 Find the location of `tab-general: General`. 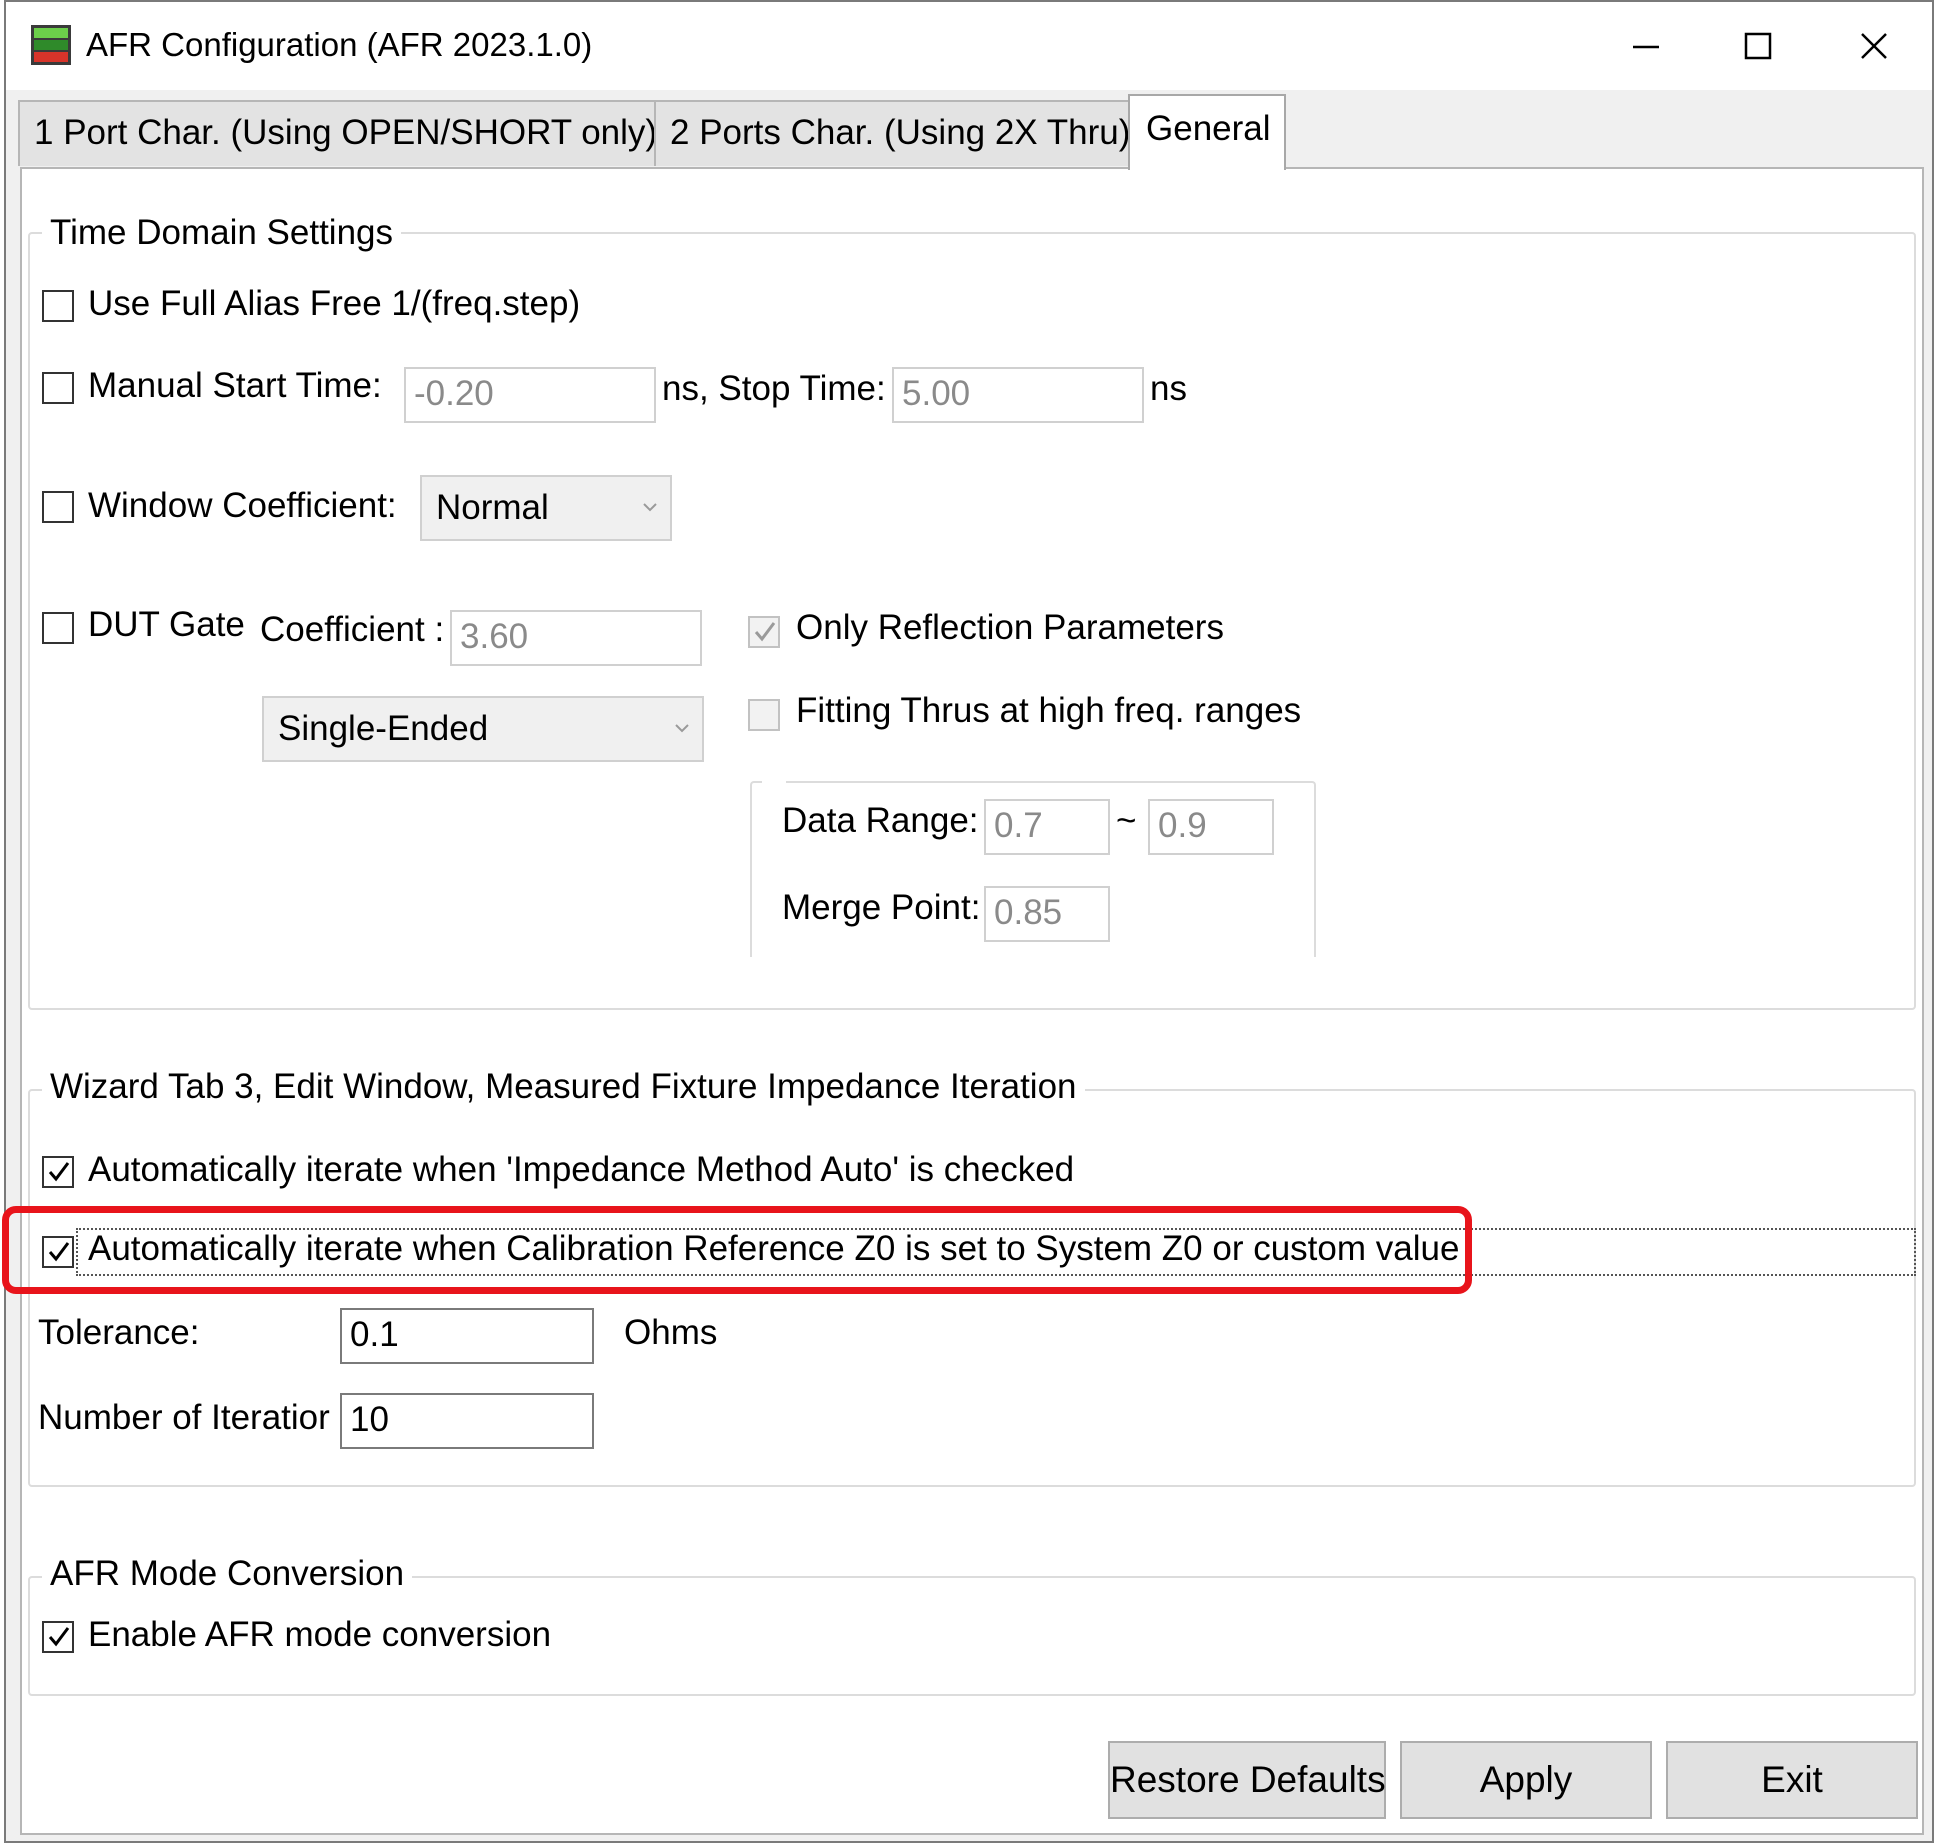

tab-general: General is located at coordinates (1207, 132).